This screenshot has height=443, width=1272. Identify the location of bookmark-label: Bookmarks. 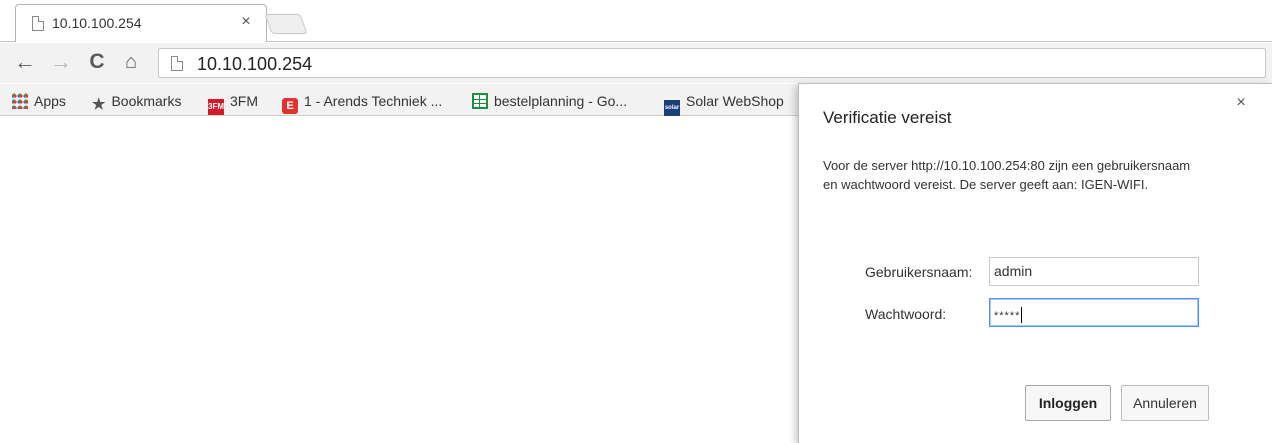
(146, 101).